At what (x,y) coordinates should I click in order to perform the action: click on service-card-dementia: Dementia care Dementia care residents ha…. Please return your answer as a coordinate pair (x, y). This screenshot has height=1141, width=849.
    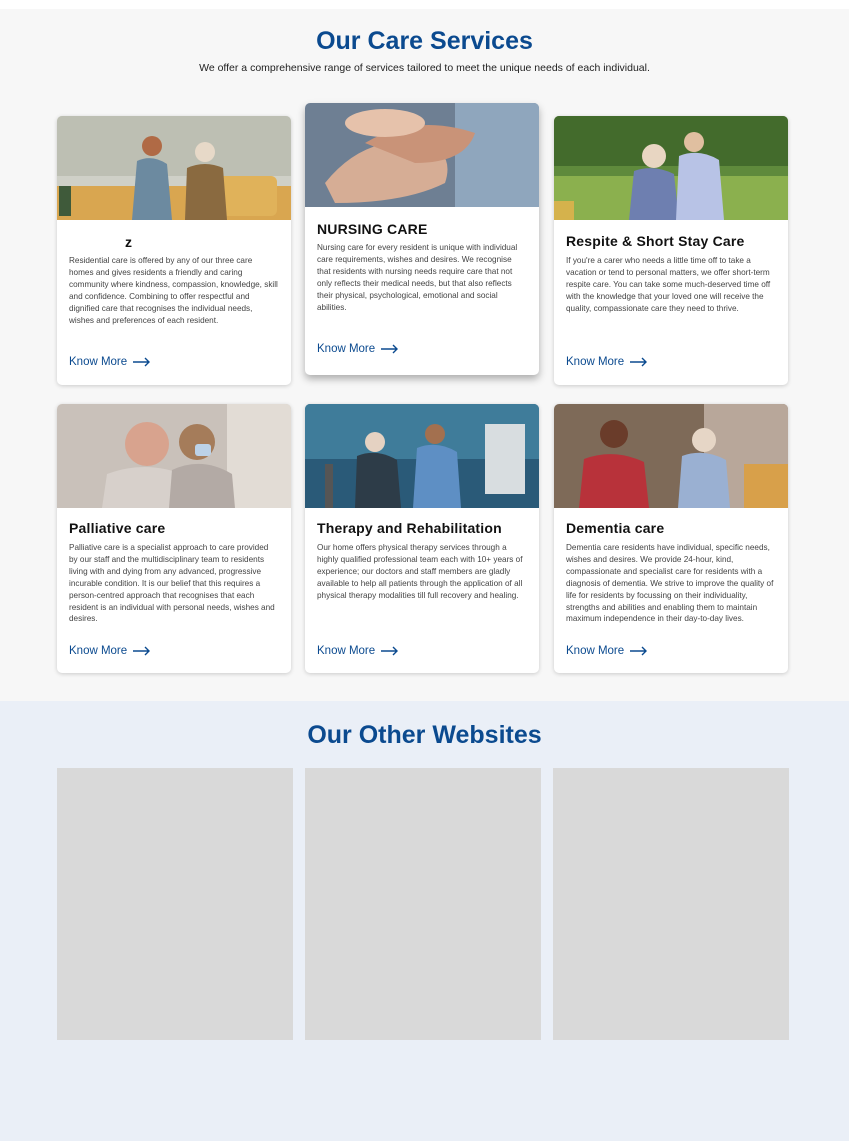
    Looking at the image, I should click on (671, 538).